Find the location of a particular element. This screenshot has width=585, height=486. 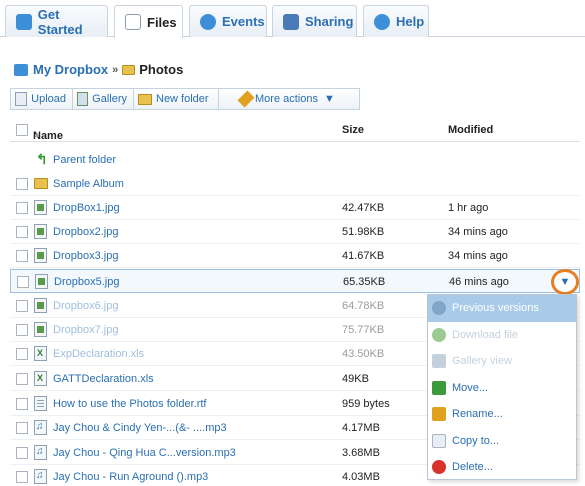

tab-bar: Get Started Files Events Sharing Help is located at coordinates (292, 19).